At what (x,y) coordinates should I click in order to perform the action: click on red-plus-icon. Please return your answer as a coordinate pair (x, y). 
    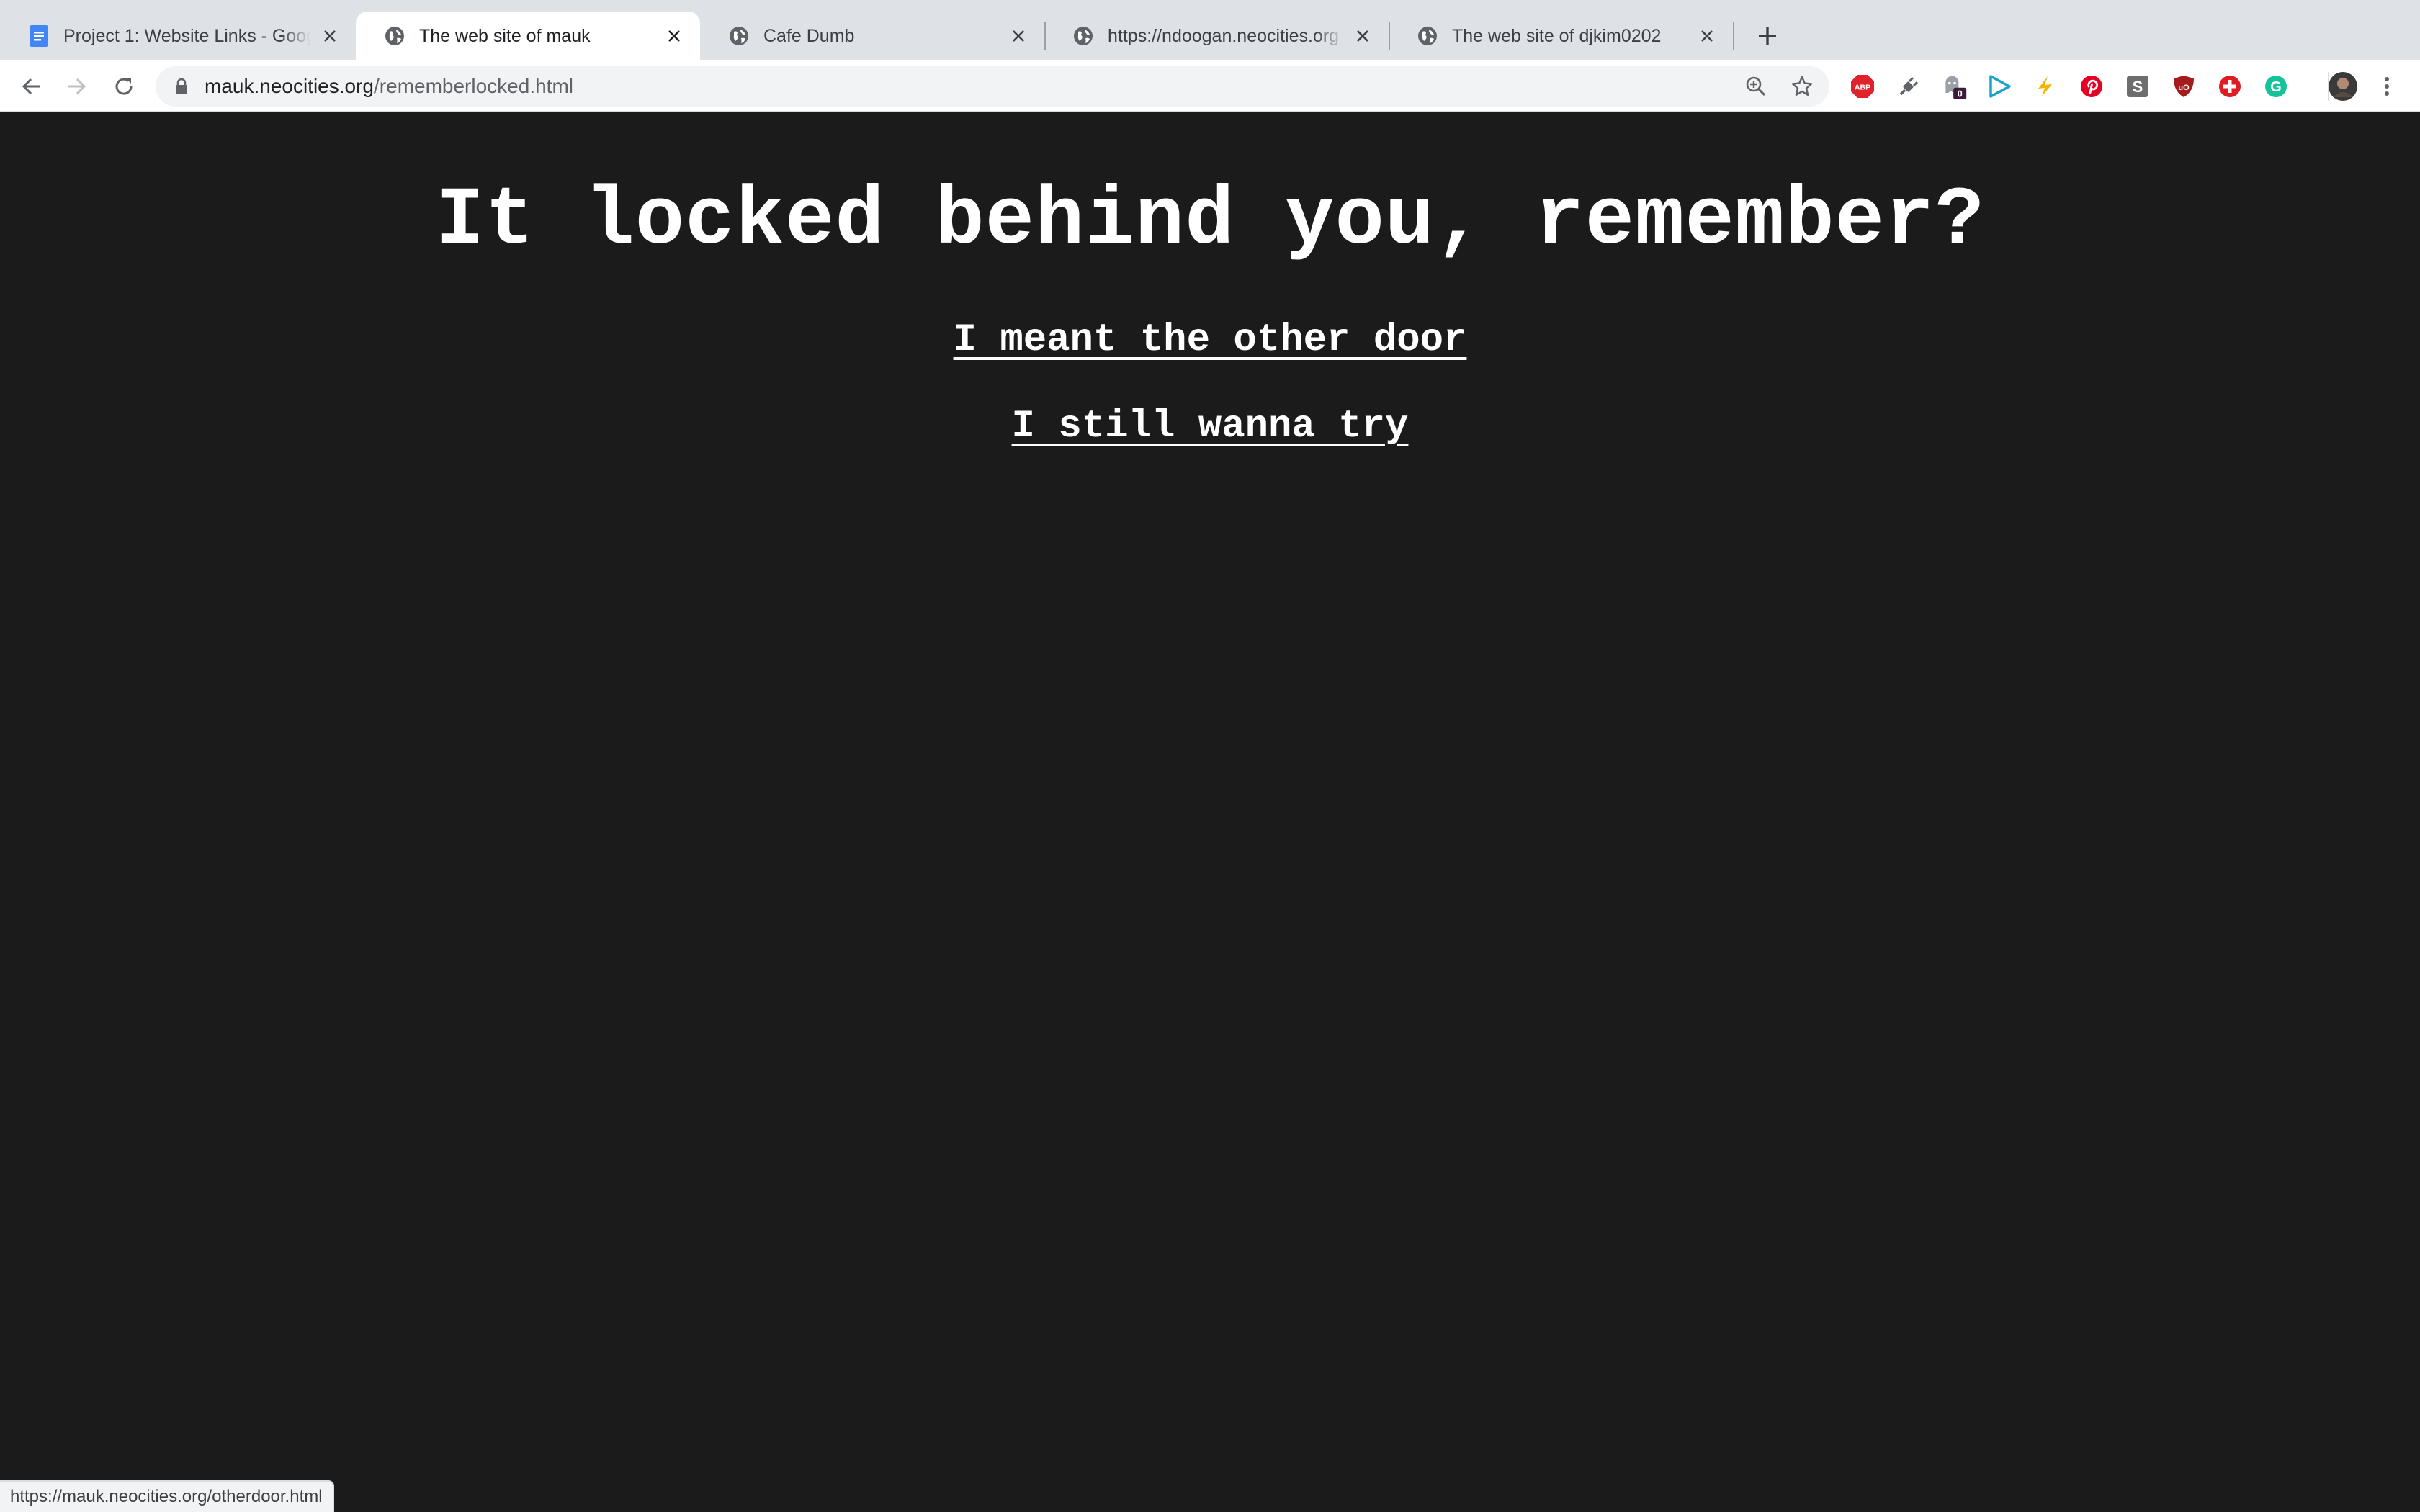
    Looking at the image, I should click on (2230, 86).